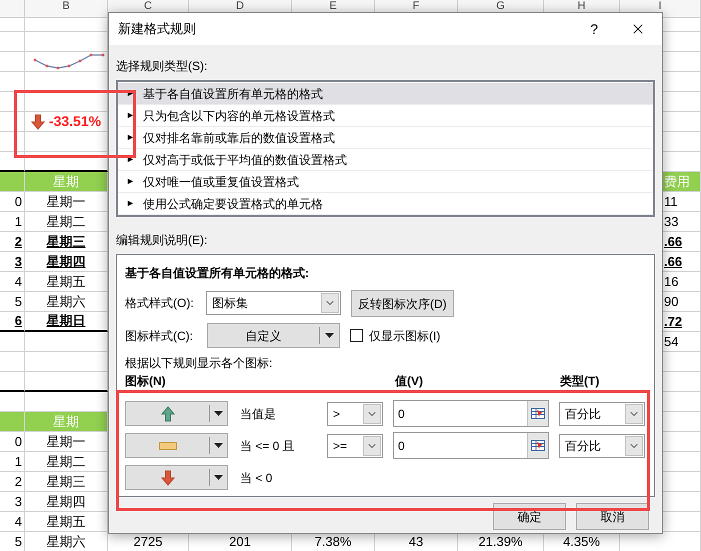 Image resolution: width=701 pixels, height=551 pixels. I want to click on cell-text: 201, so click(240, 541).